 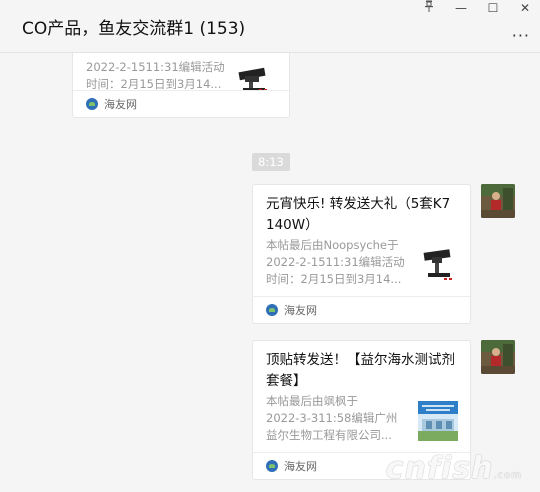 I want to click on card-desc-line: 本帖最后由飒枫于, so click(x=312, y=401).